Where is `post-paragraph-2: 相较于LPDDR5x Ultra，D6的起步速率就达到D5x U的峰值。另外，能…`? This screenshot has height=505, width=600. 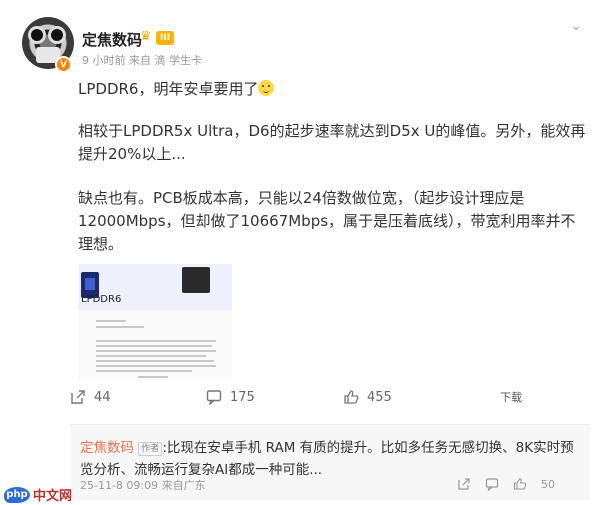 post-paragraph-2: 相较于LPDDR5x Ultra，D6的起步速率就达到D5x U的峰值。另外，能… is located at coordinates (332, 142).